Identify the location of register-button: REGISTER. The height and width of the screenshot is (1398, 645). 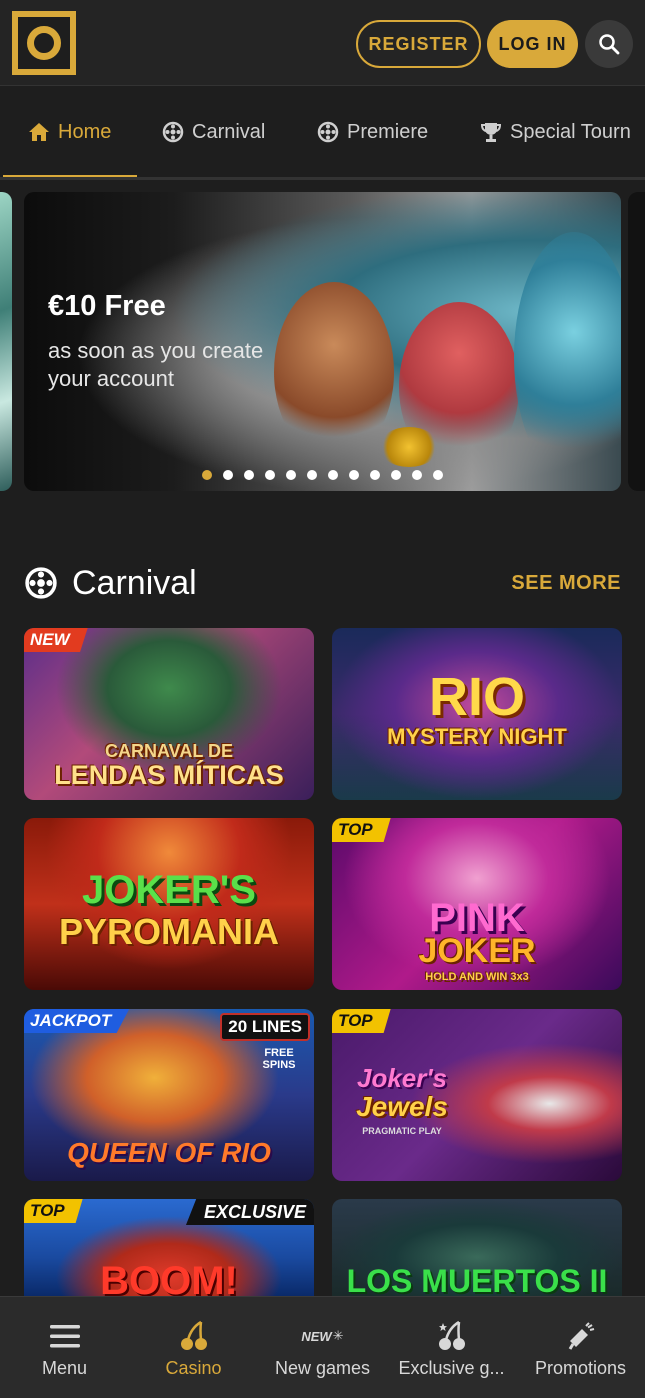
(418, 44).